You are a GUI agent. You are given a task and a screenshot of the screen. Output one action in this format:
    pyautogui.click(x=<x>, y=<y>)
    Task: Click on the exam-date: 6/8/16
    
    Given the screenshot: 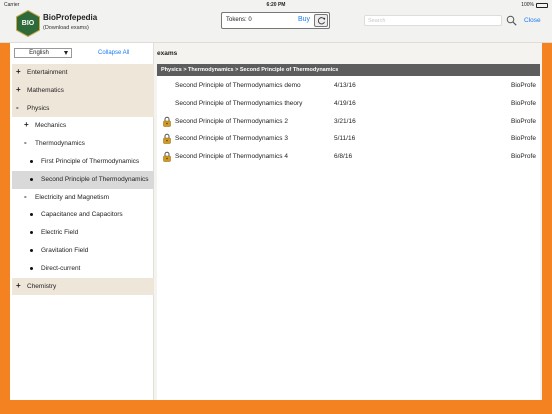 What is the action you would take?
    pyautogui.click(x=343, y=157)
    